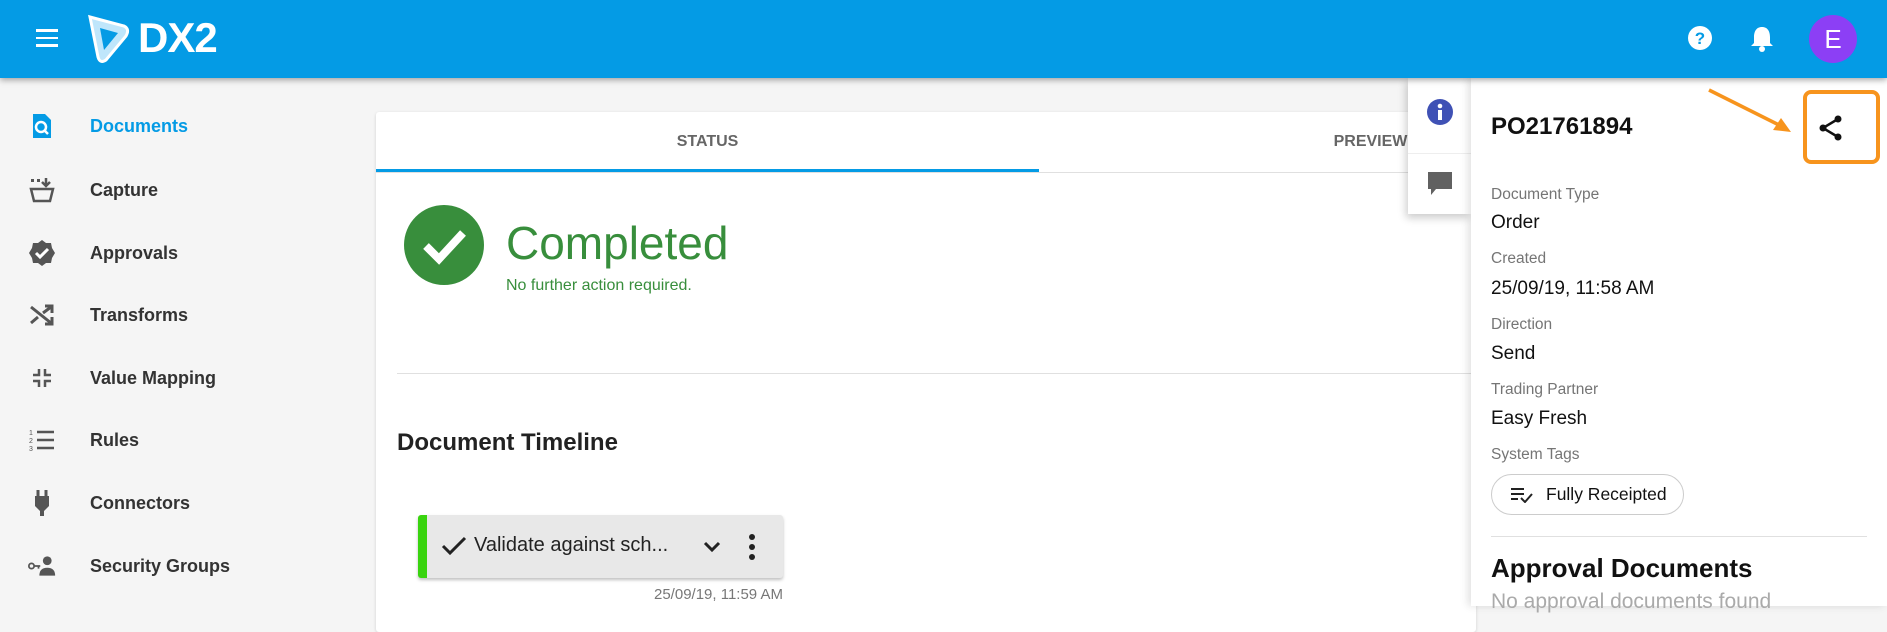 Image resolution: width=1887 pixels, height=632 pixels. What do you see at coordinates (943, 39) in the screenshot?
I see `top-app-bar: DX2 ? E` at bounding box center [943, 39].